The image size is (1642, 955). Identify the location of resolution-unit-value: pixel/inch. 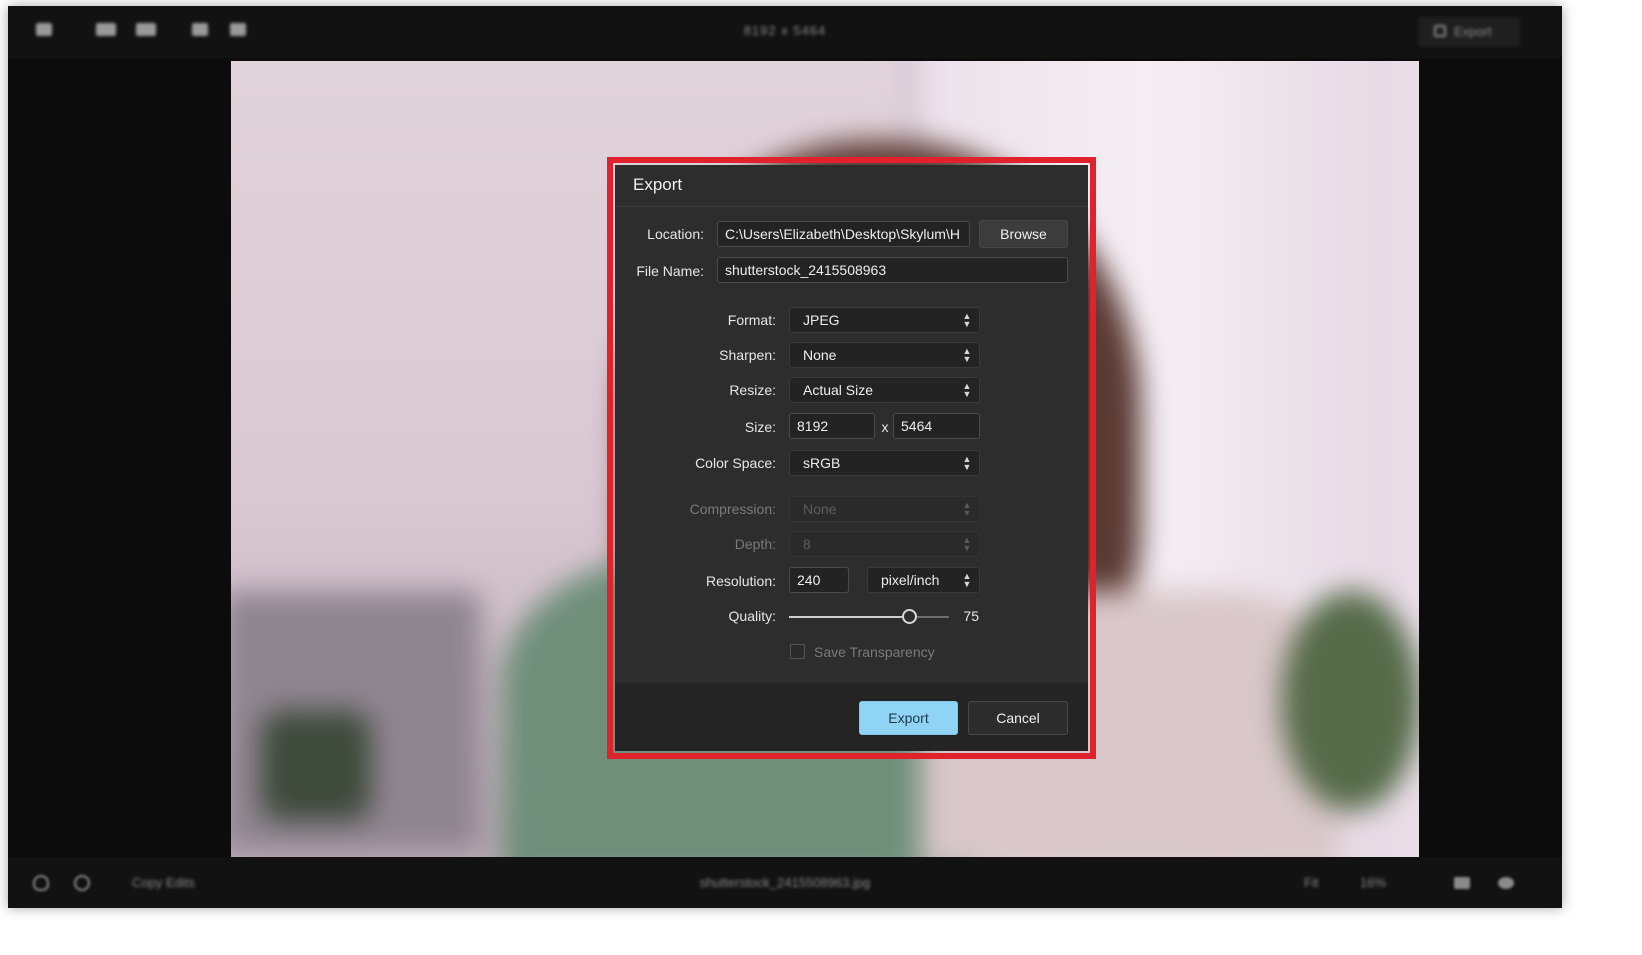
(910, 580).